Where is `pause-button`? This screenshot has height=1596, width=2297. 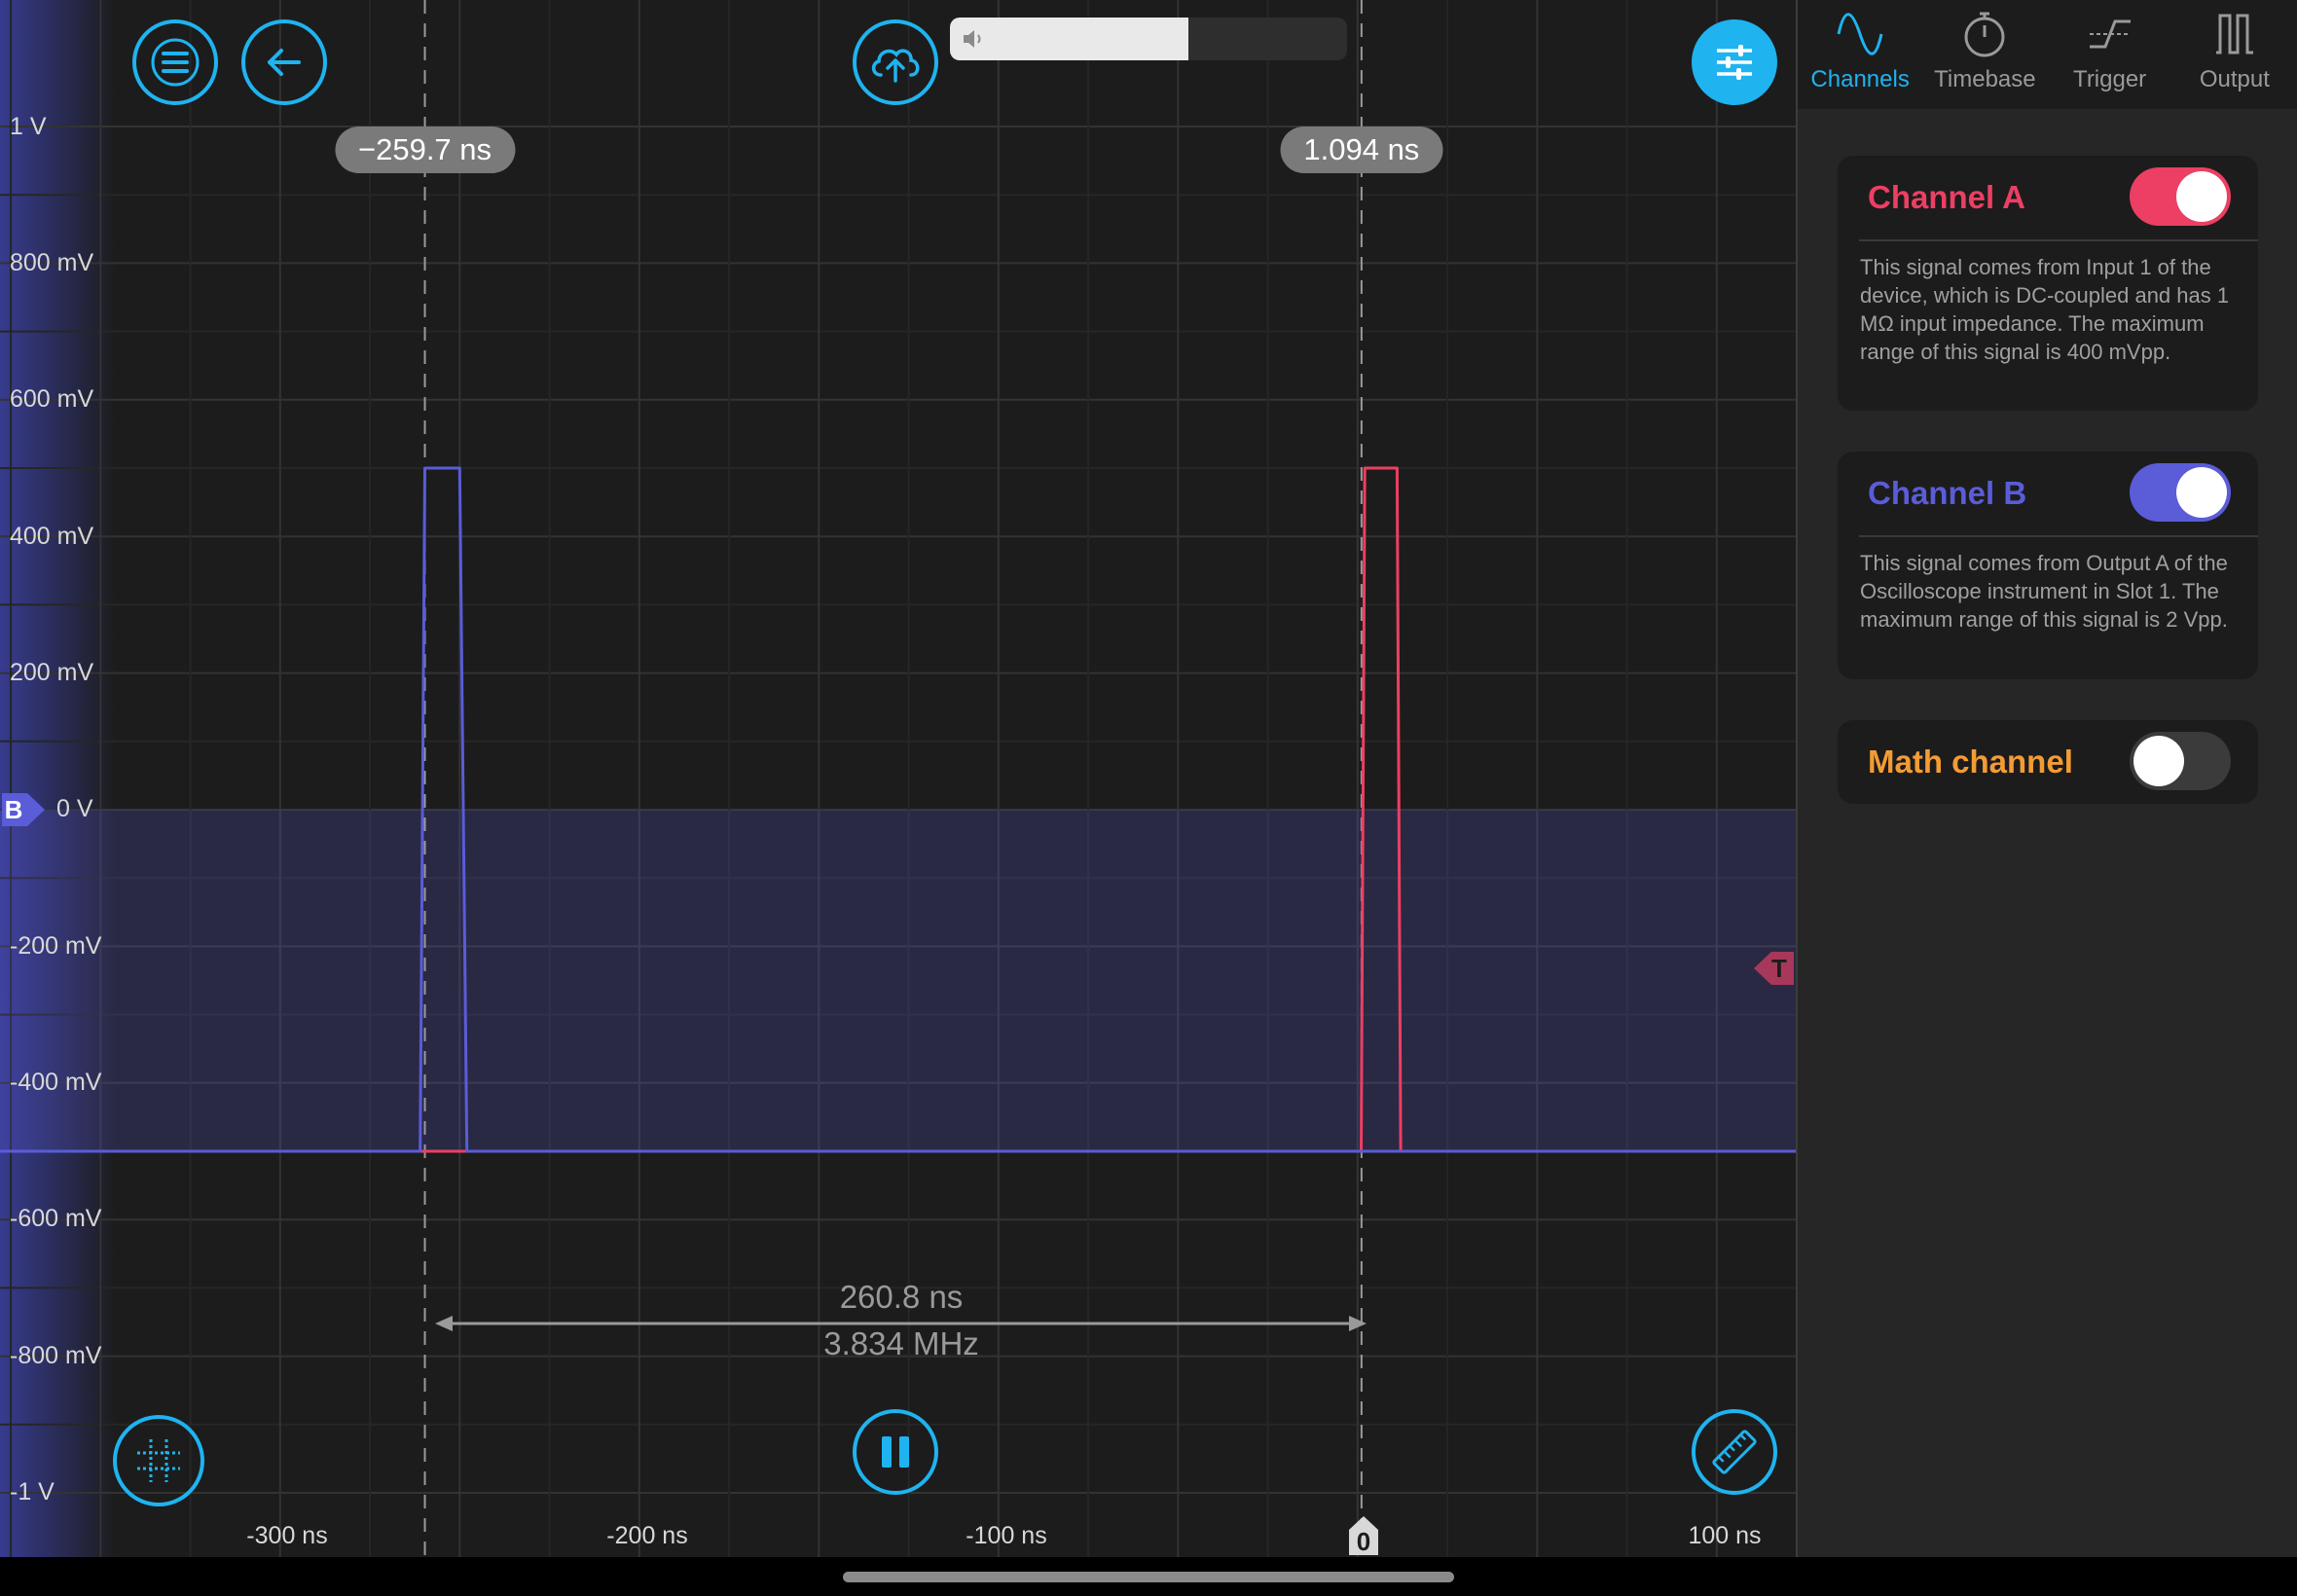 pause-button is located at coordinates (895, 1452).